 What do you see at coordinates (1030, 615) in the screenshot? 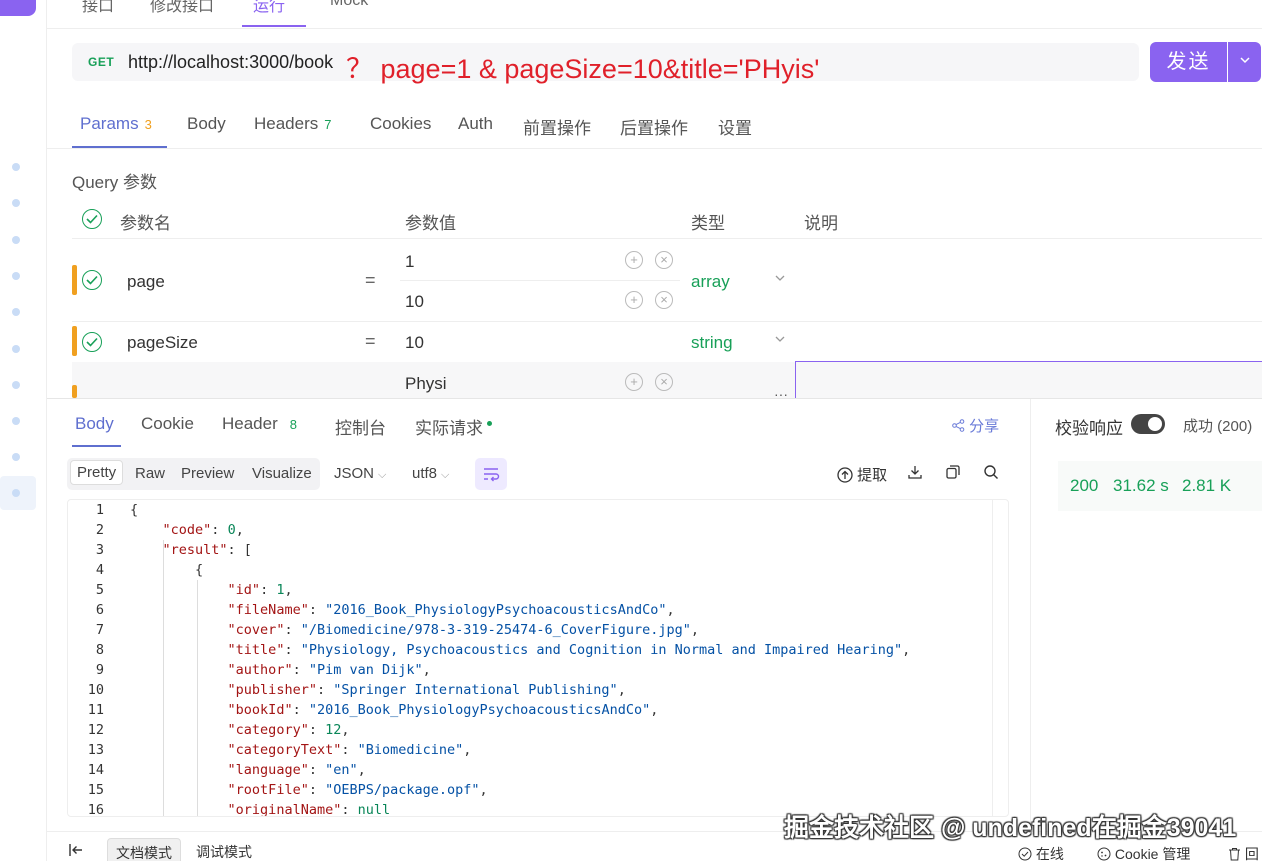
I see `panel-splitter` at bounding box center [1030, 615].